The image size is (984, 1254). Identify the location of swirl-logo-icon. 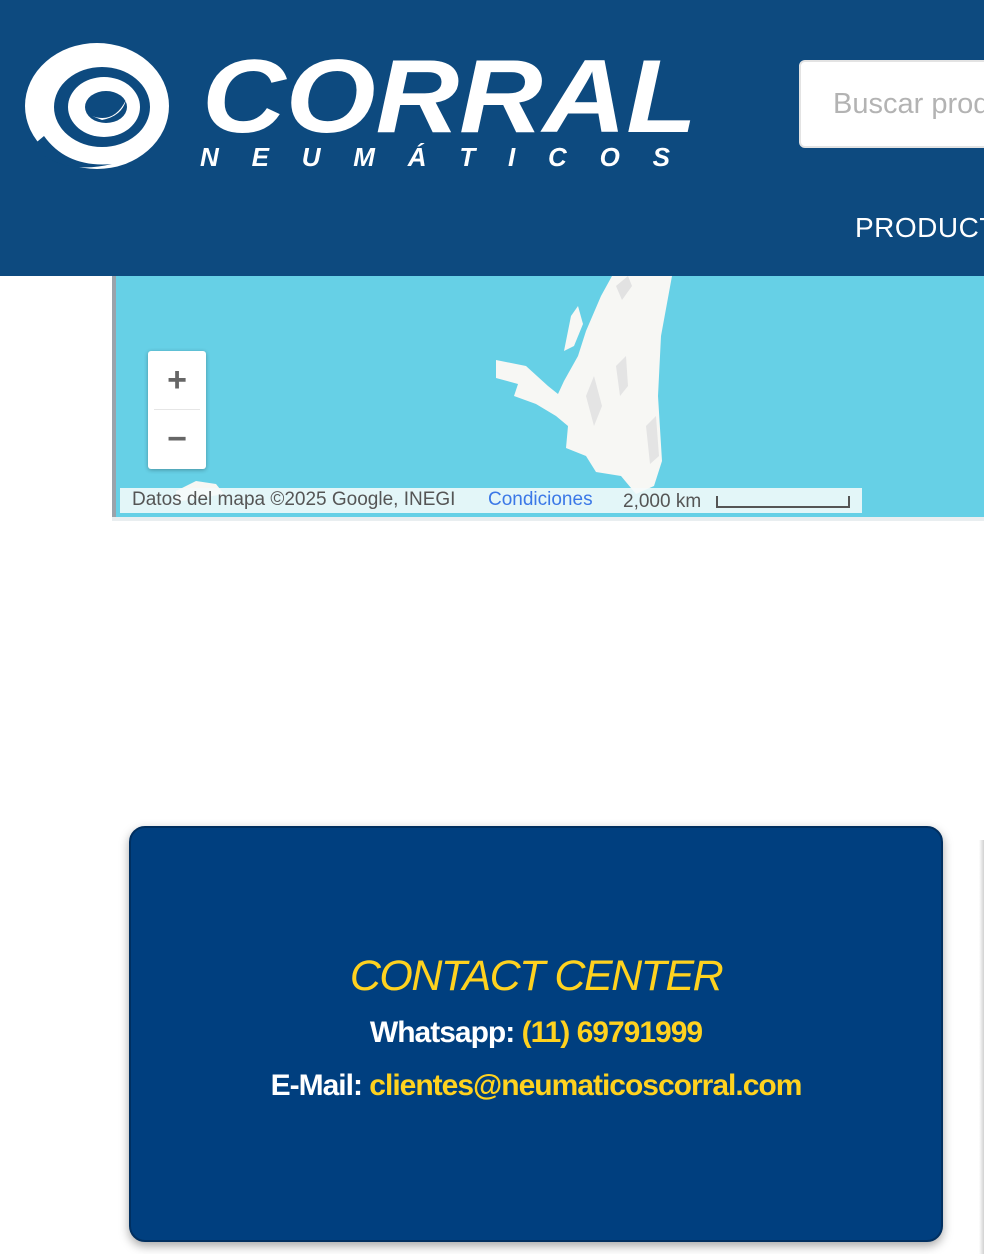
(97, 106).